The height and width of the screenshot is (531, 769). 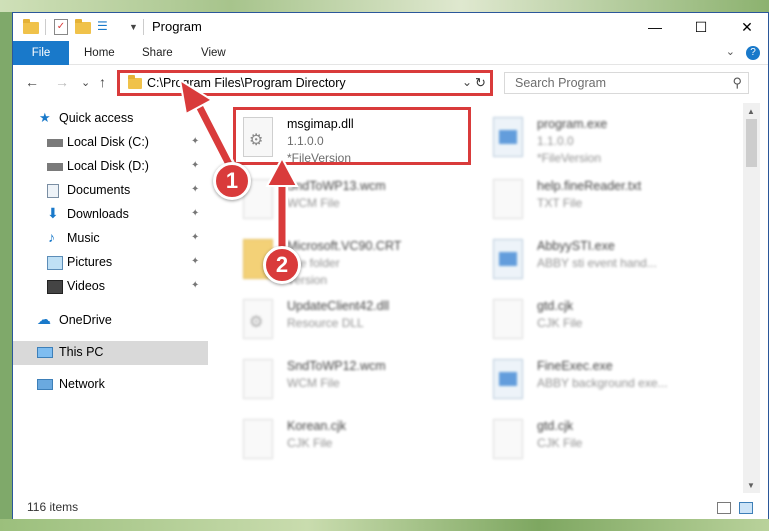 What do you see at coordinates (110, 263) in the screenshot?
I see `sidebar-item-pictures: Pictures ✦` at bounding box center [110, 263].